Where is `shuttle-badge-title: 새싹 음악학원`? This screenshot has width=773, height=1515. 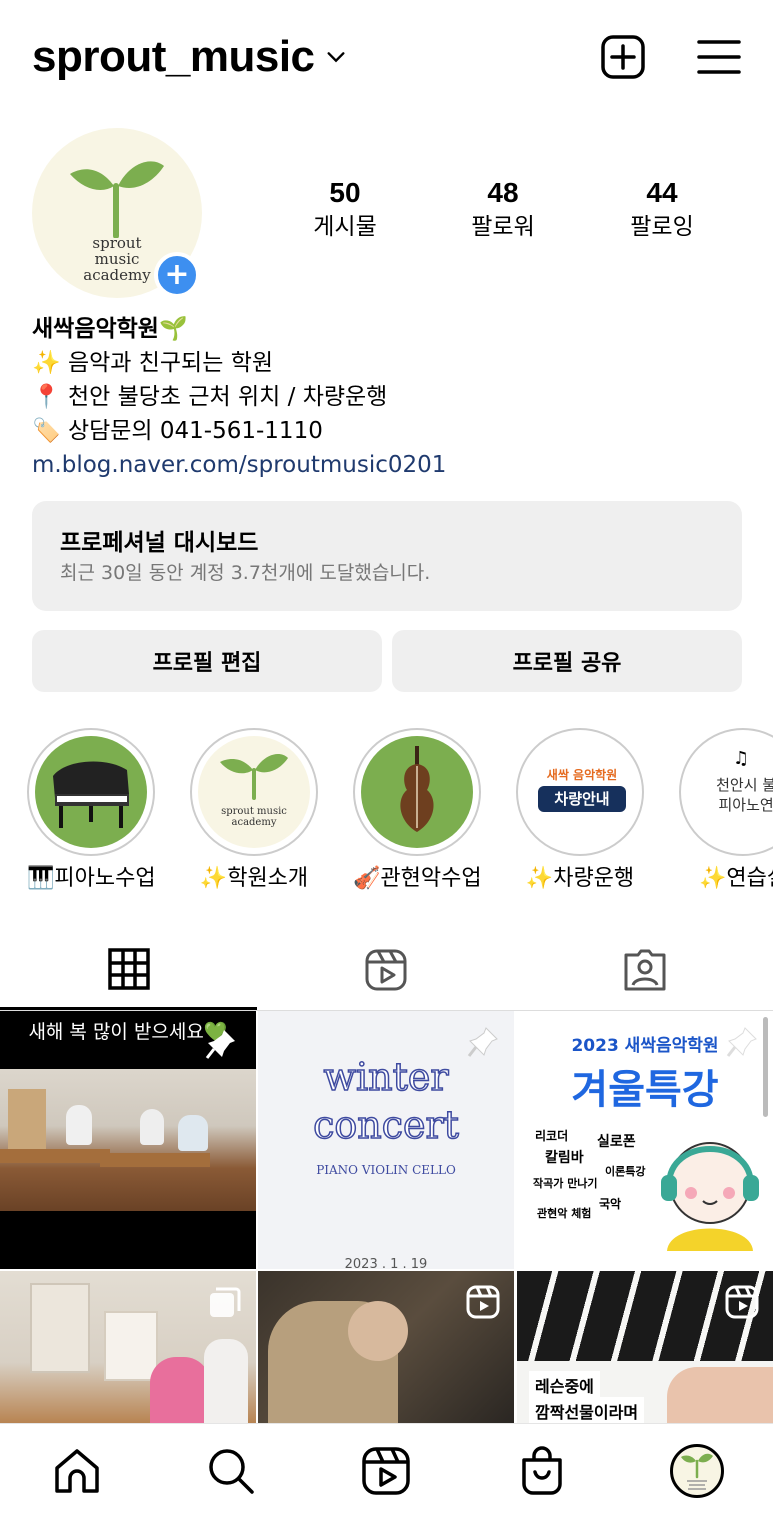 shuttle-badge-title: 새싹 음악학원 is located at coordinates (582, 775).